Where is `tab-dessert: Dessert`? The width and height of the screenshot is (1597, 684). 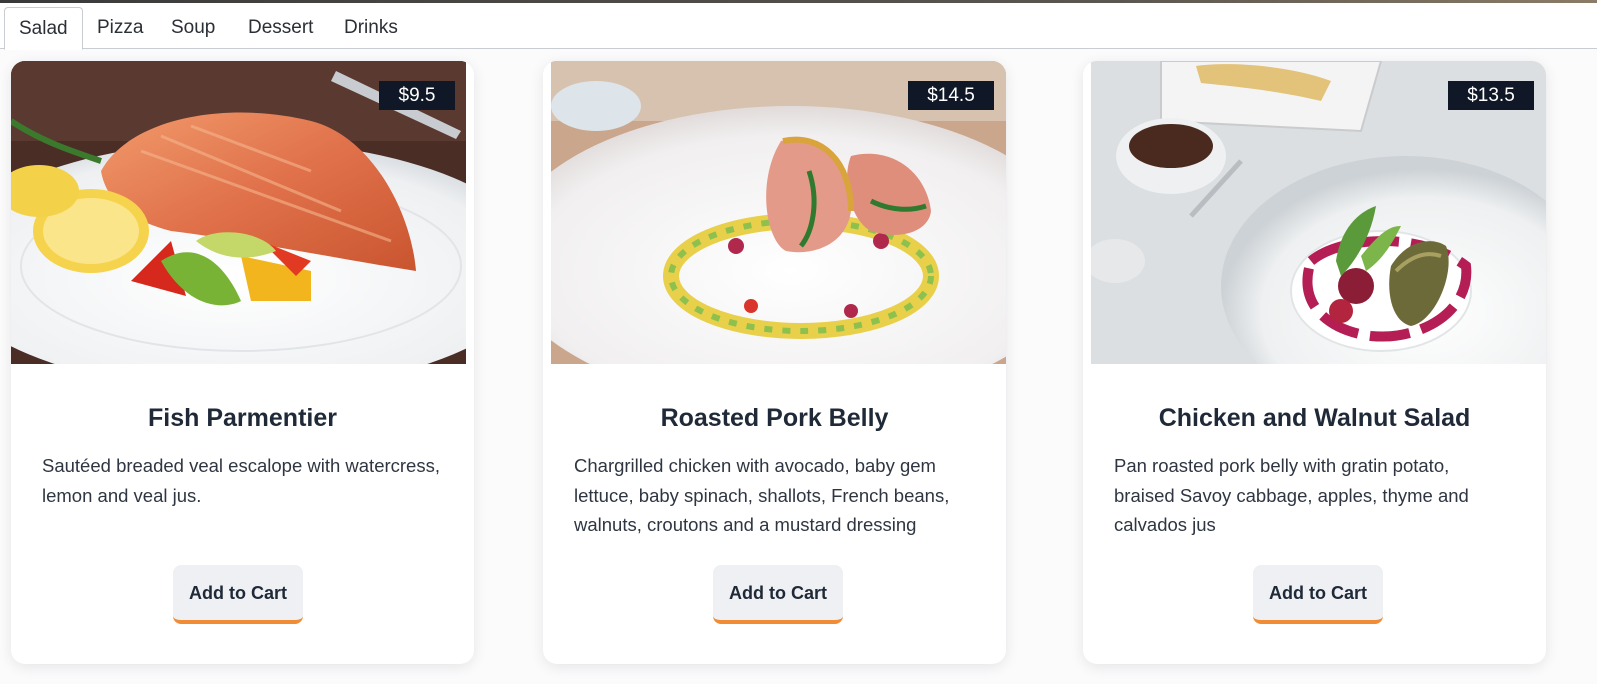
tab-dessert: Dessert is located at coordinates (280, 28).